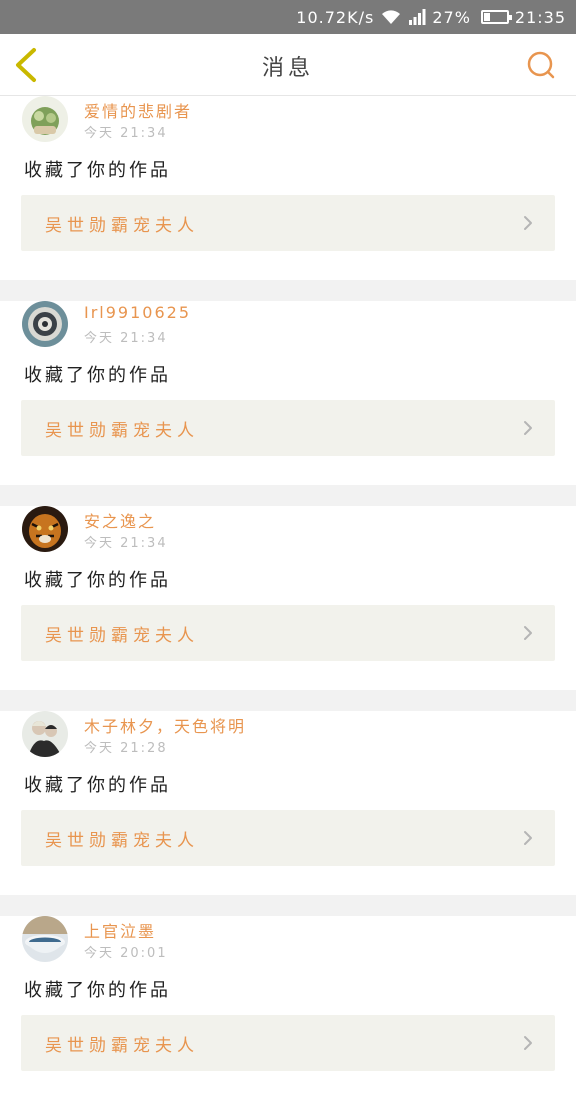 Image resolution: width=576 pixels, height=1100 pixels. I want to click on header: 消息, so click(288, 65).